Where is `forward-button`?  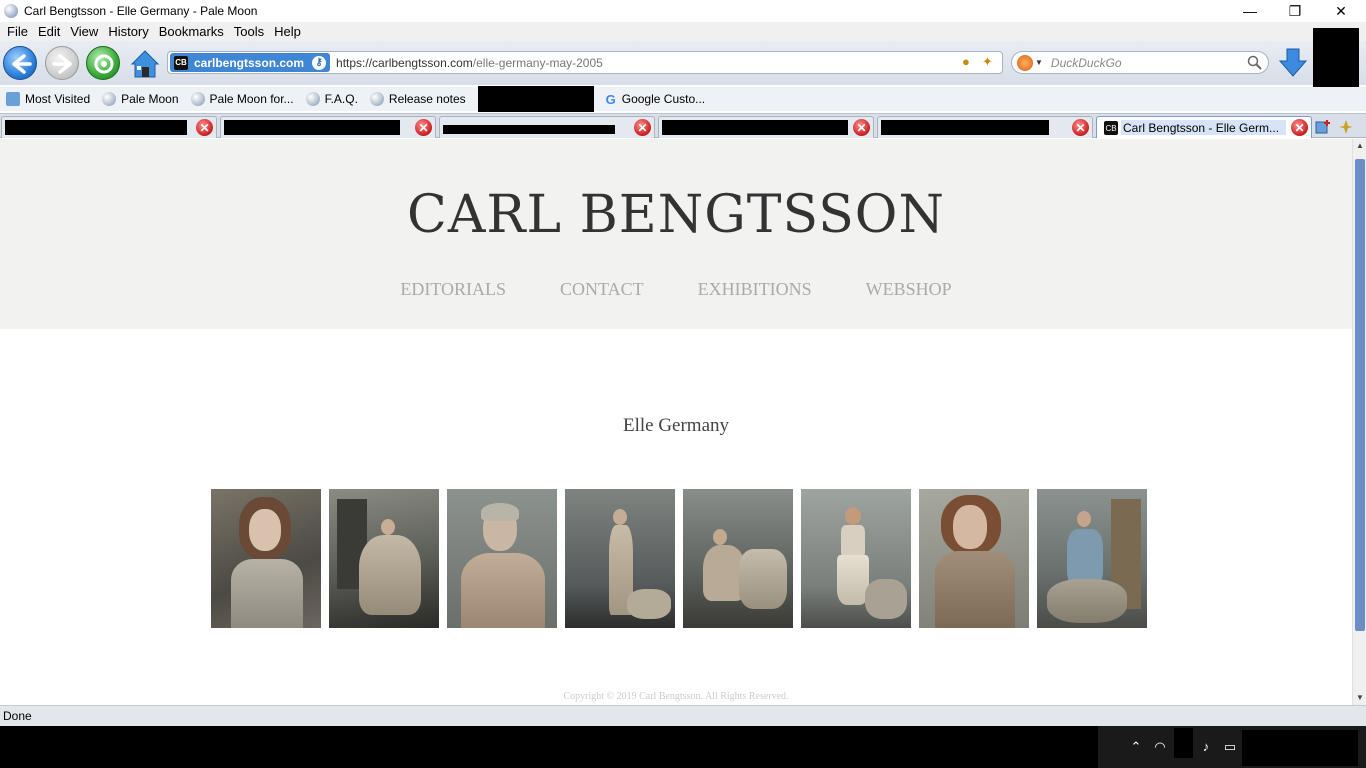
forward-button is located at coordinates (62, 63).